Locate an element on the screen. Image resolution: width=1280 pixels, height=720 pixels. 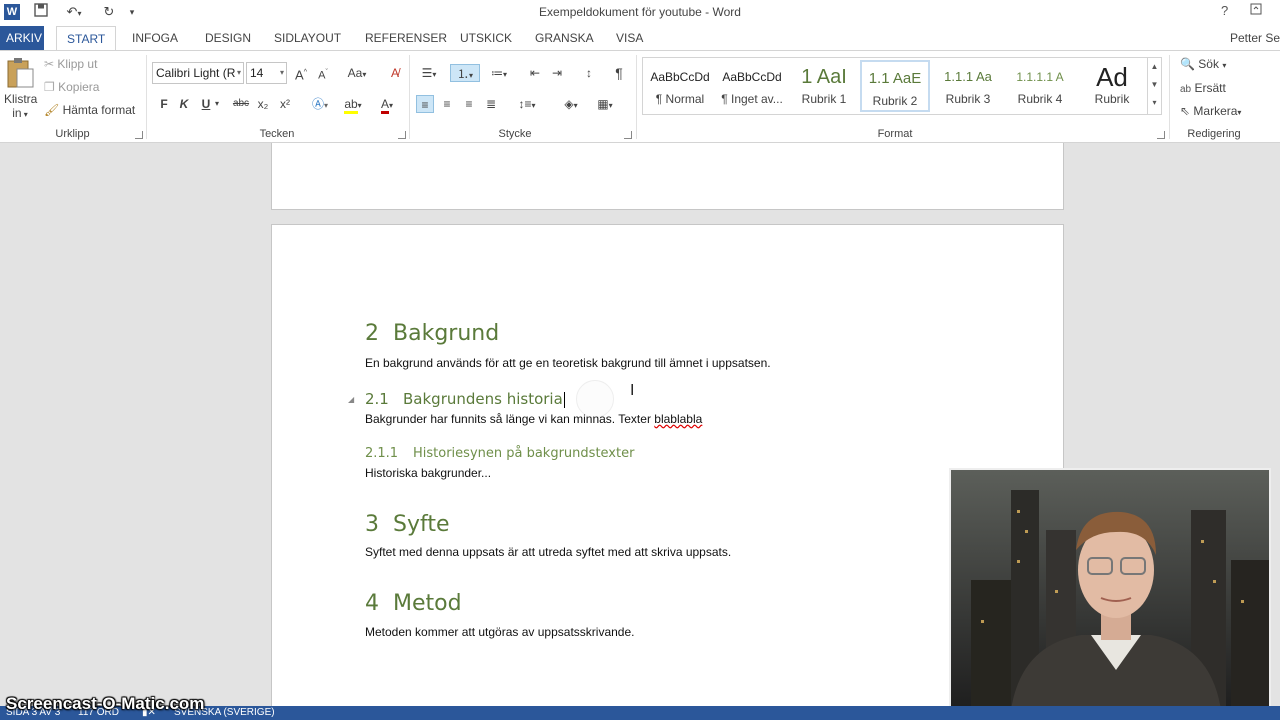
style-heading-1: 1 AaI Rubrik 1 is located at coordinates (824, 86).